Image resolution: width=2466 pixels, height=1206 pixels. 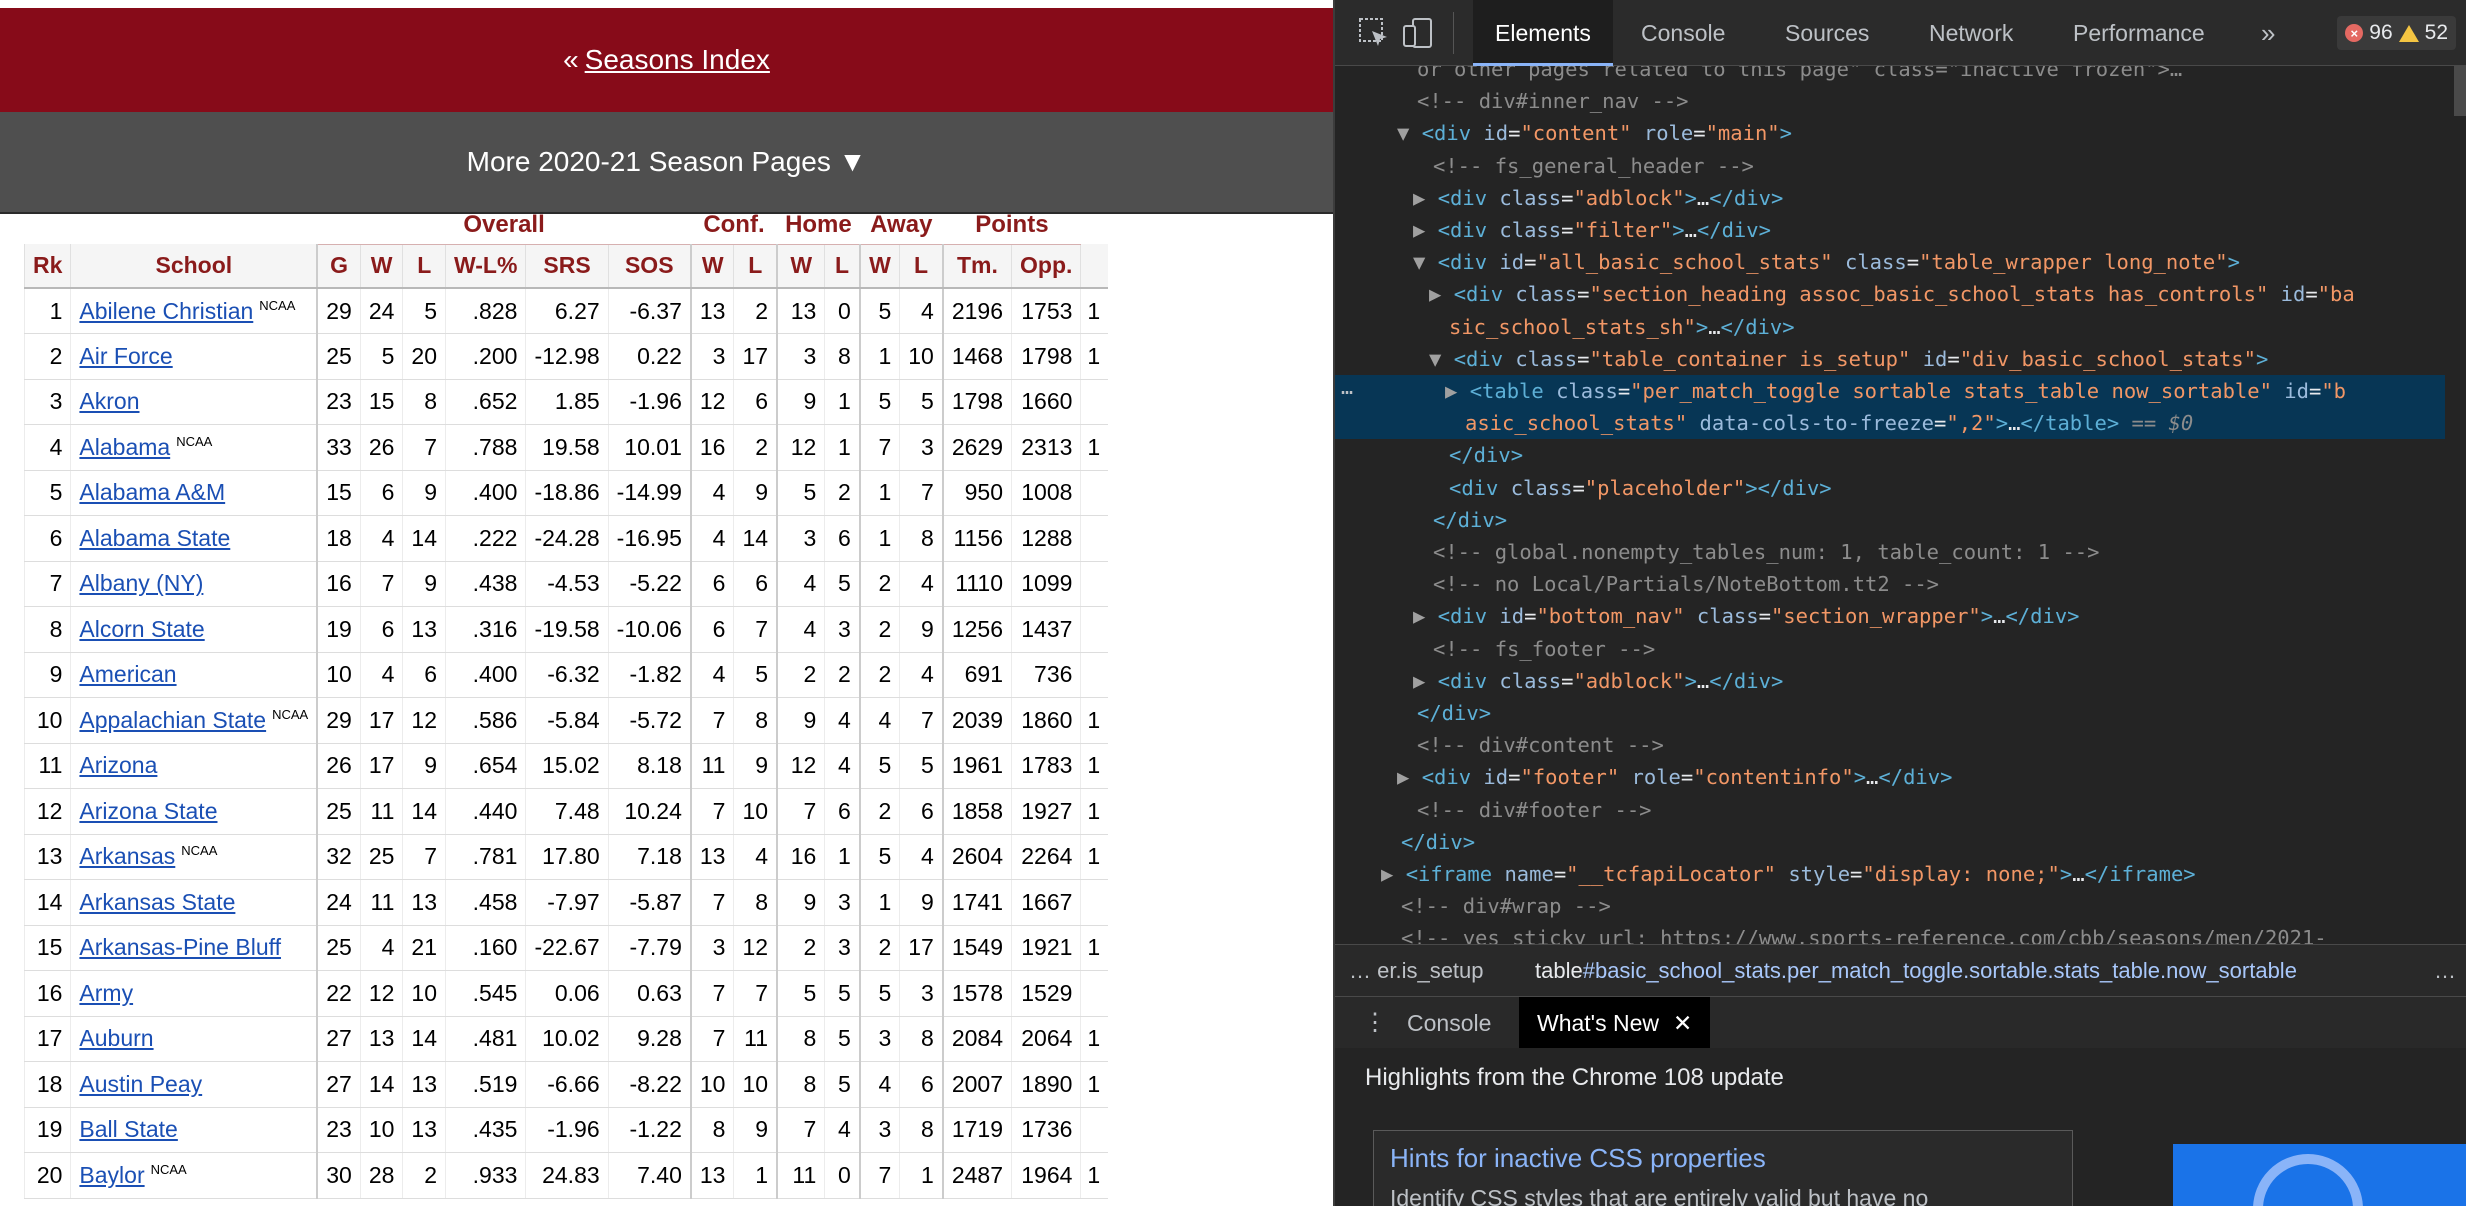 I want to click on column-header: Tm., so click(x=976, y=266).